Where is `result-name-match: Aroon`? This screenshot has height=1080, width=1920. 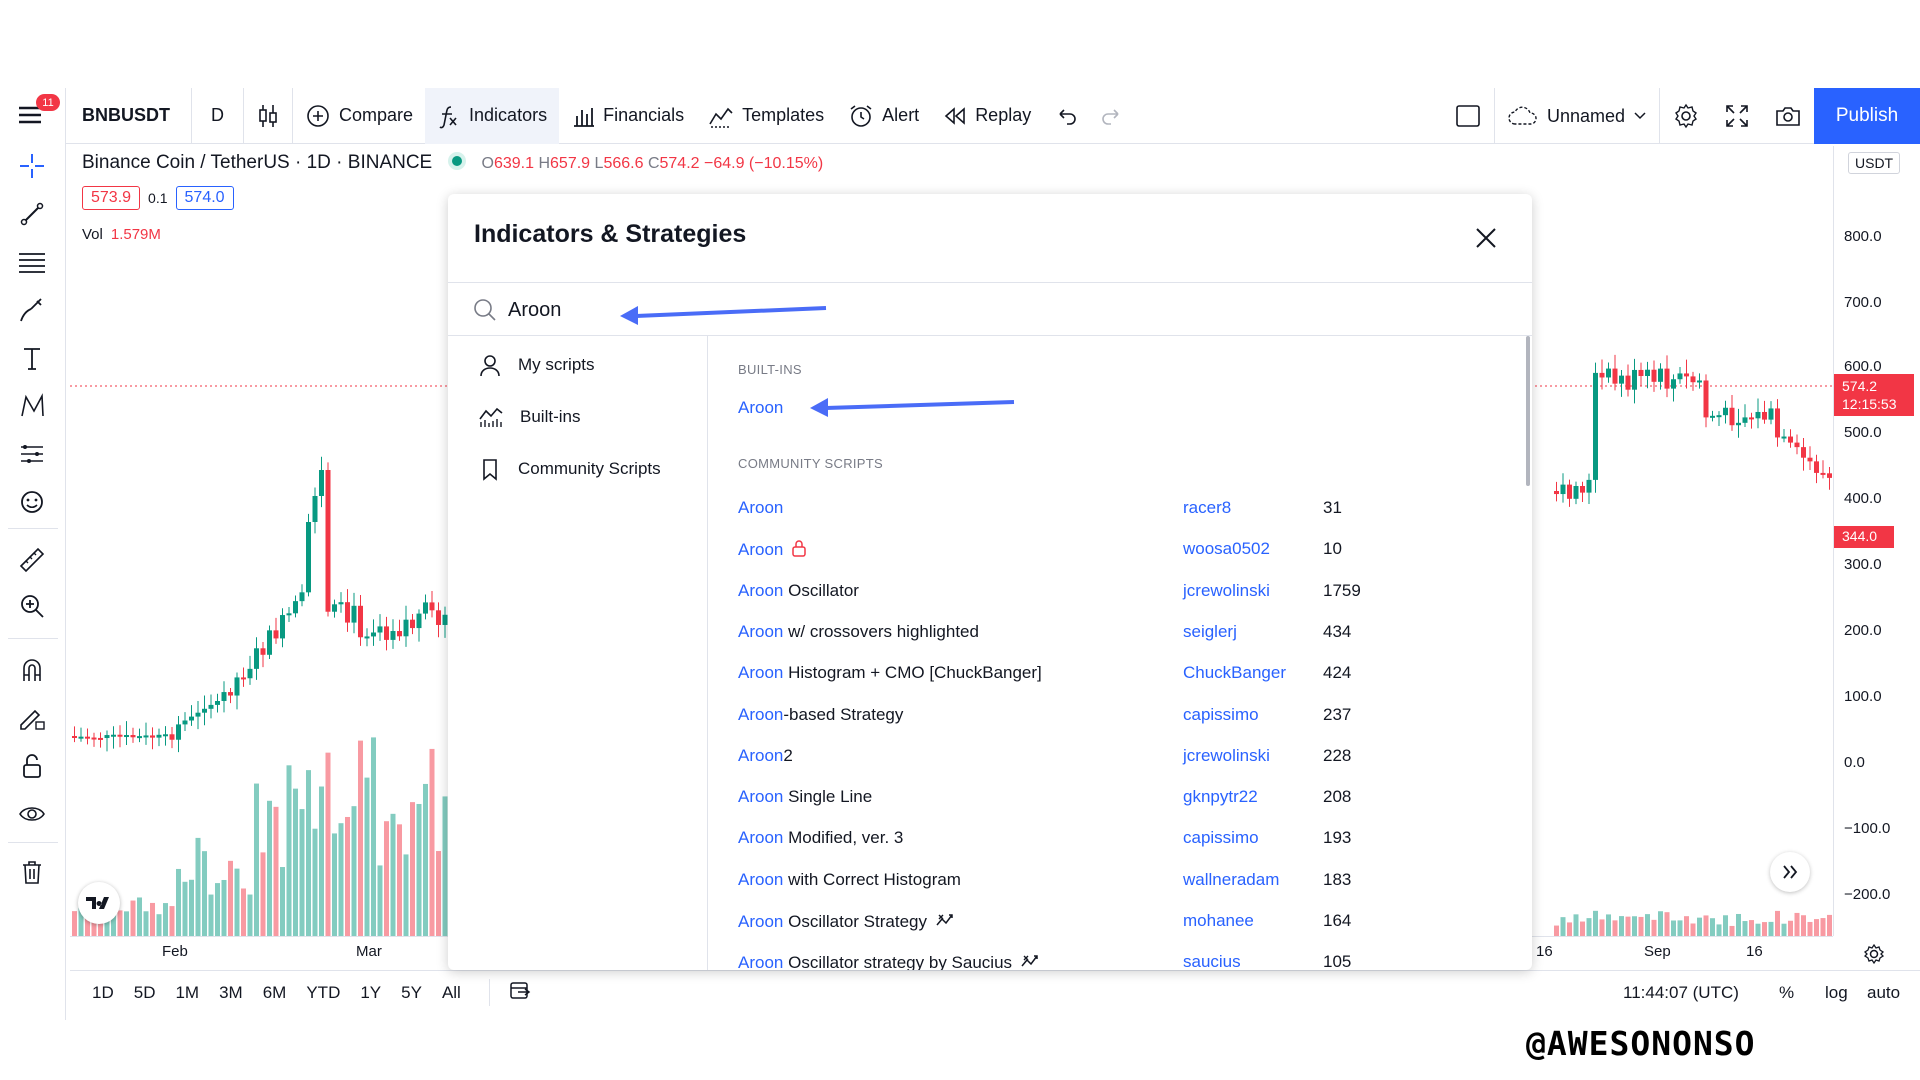
result-name-match: Aroon is located at coordinates (761, 590).